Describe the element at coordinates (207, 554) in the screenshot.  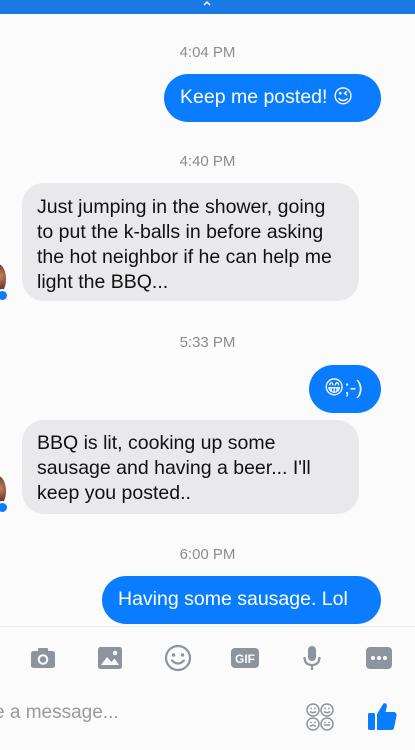
I see `timestamp: 6:00 PM` at that location.